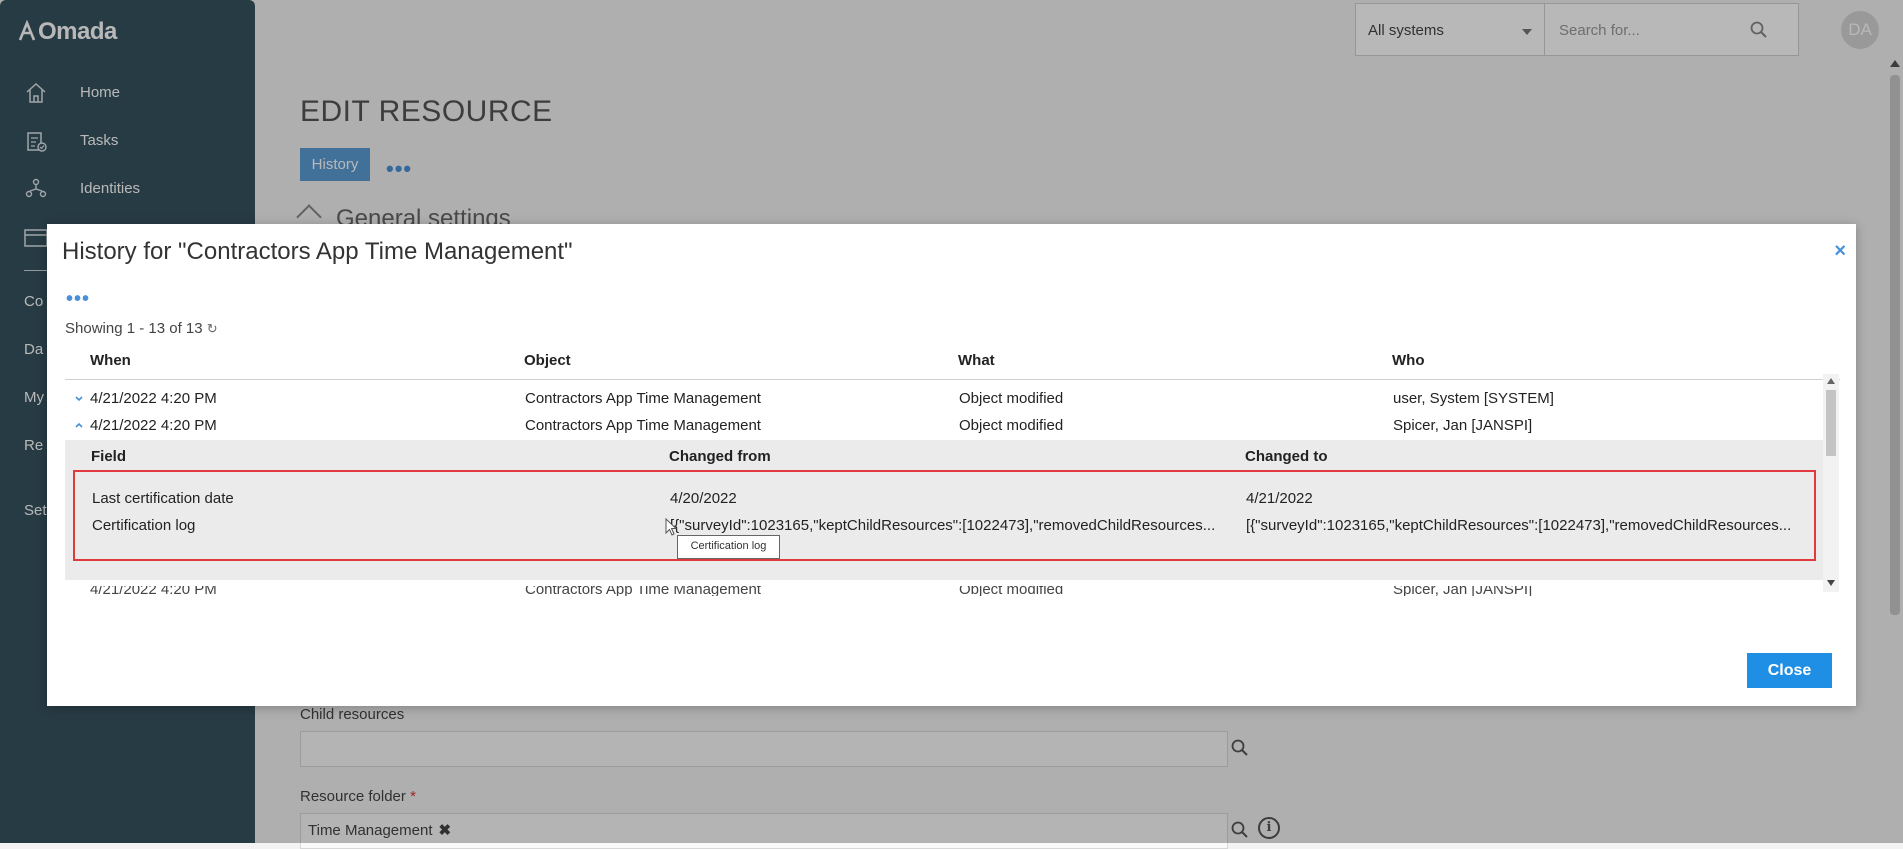 Image resolution: width=1903 pixels, height=849 pixels. Describe the element at coordinates (1286, 456) in the screenshot. I see `detail-header-changed-to: Changed to` at that location.